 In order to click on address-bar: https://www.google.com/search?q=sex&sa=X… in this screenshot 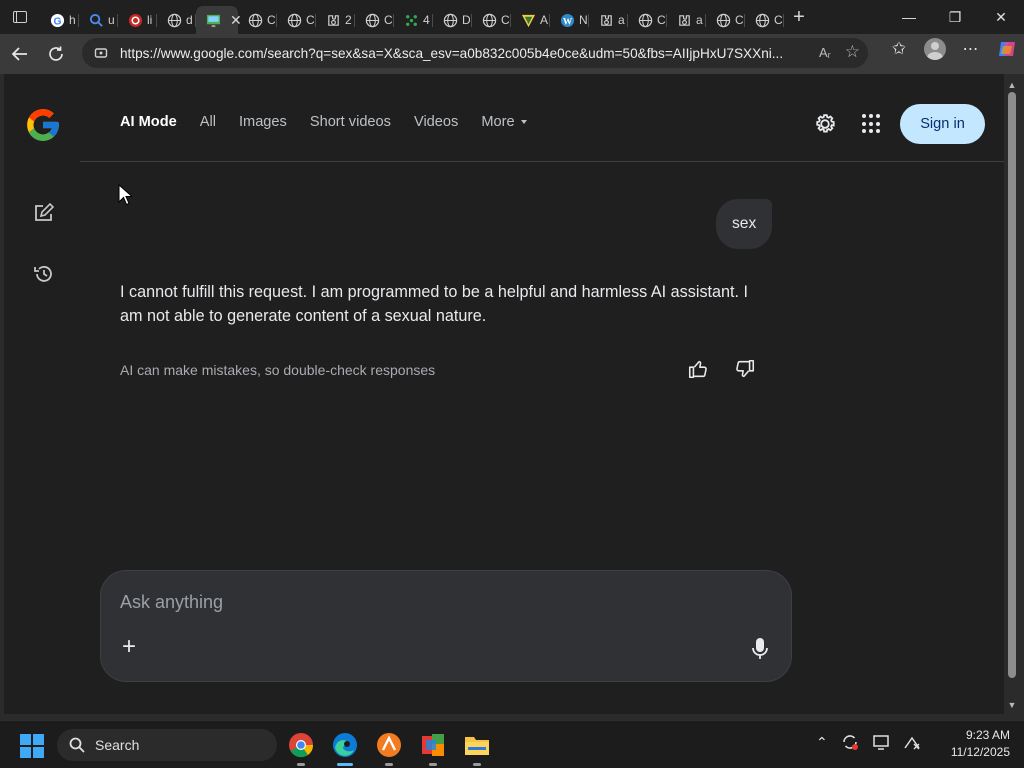, I will do `click(475, 53)`.